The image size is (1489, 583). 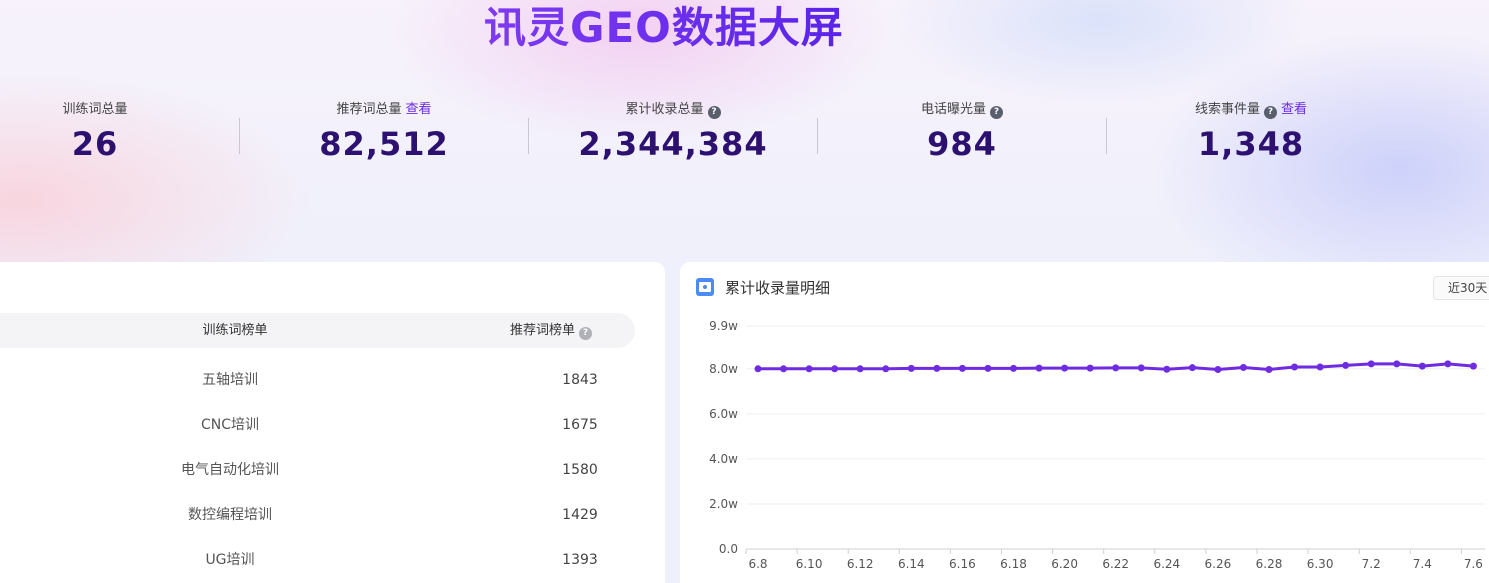 I want to click on table-row: CNC培训 1675, so click(x=317, y=425).